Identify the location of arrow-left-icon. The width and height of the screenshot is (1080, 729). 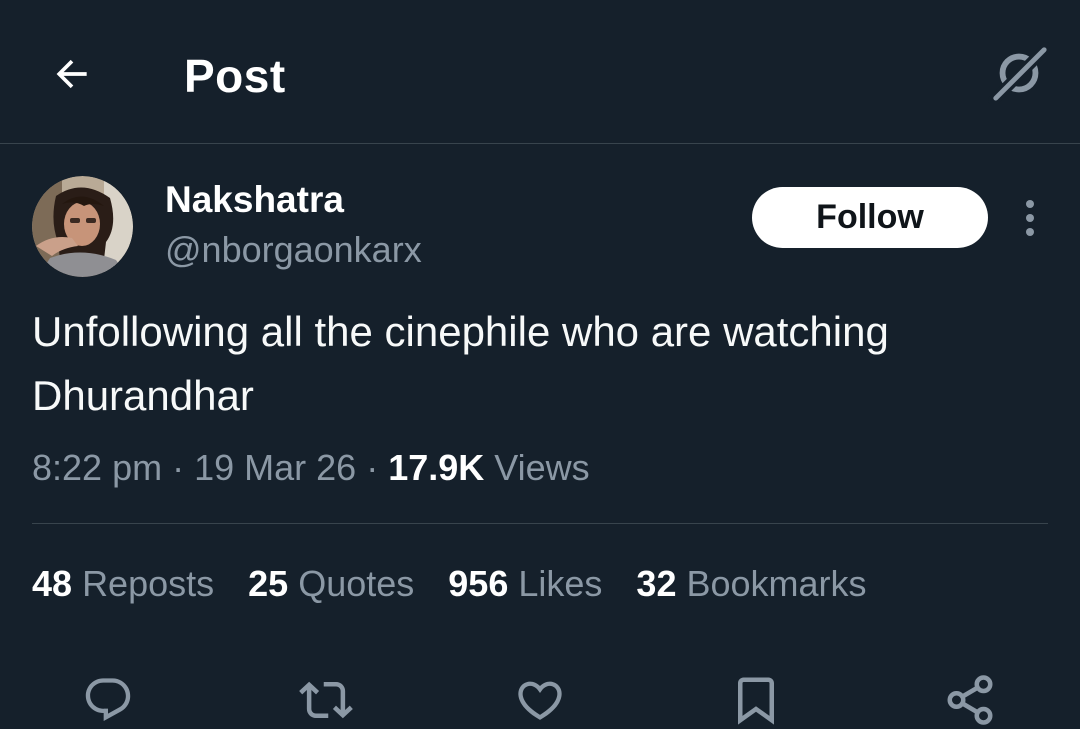
(71, 74).